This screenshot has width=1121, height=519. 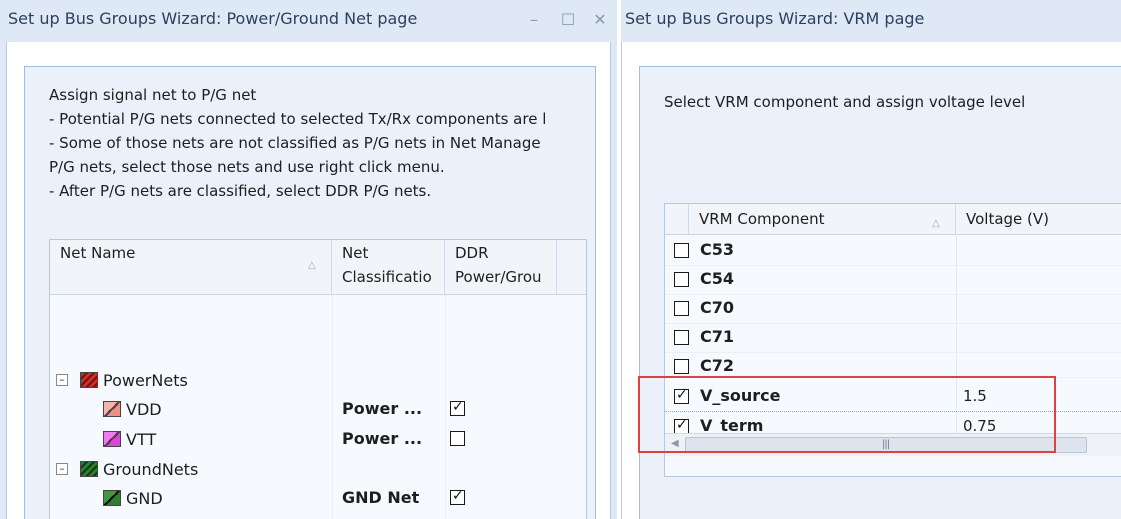 What do you see at coordinates (151, 469) in the screenshot?
I see `tree-node-label: GroundNets` at bounding box center [151, 469].